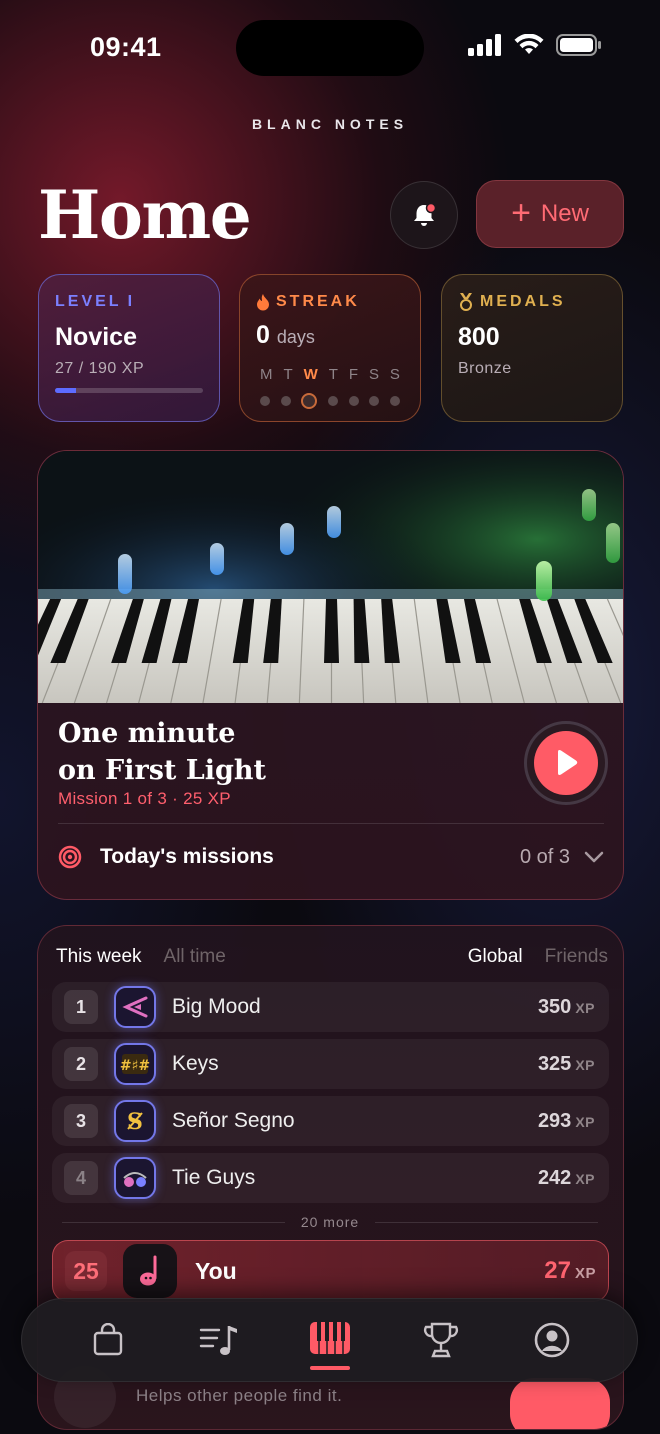  I want to click on weekday-label: F, so click(353, 374).